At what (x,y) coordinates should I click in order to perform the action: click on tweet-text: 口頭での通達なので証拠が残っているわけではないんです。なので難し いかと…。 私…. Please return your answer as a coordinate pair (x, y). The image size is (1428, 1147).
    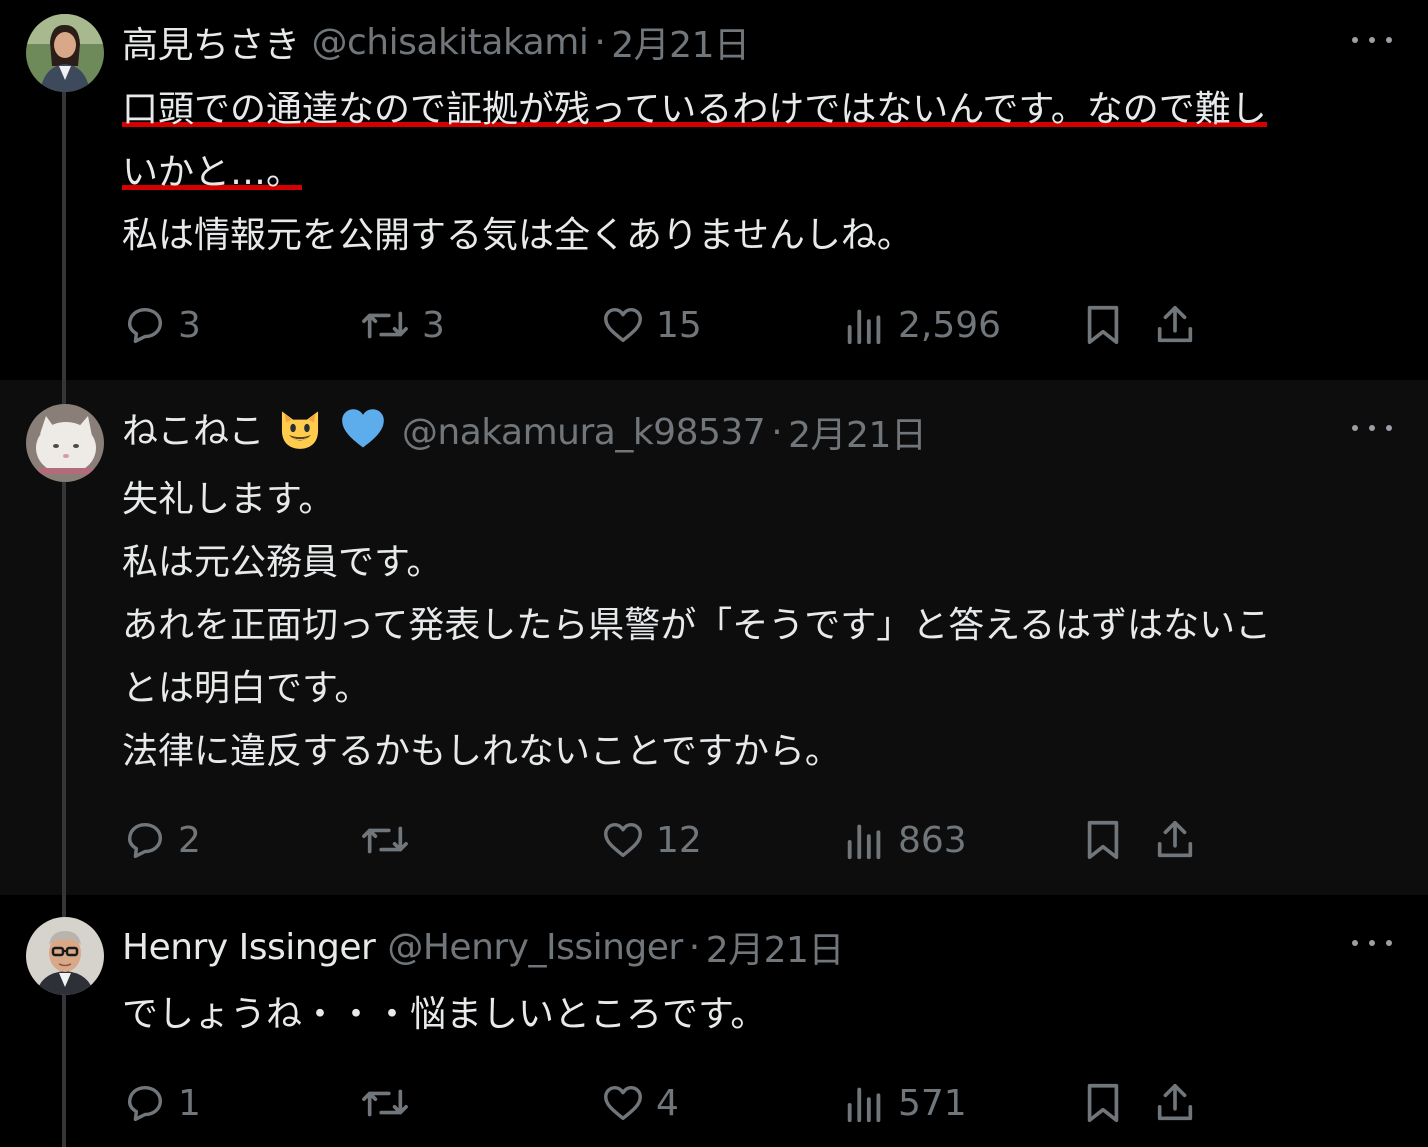
    Looking at the image, I should click on (757, 172).